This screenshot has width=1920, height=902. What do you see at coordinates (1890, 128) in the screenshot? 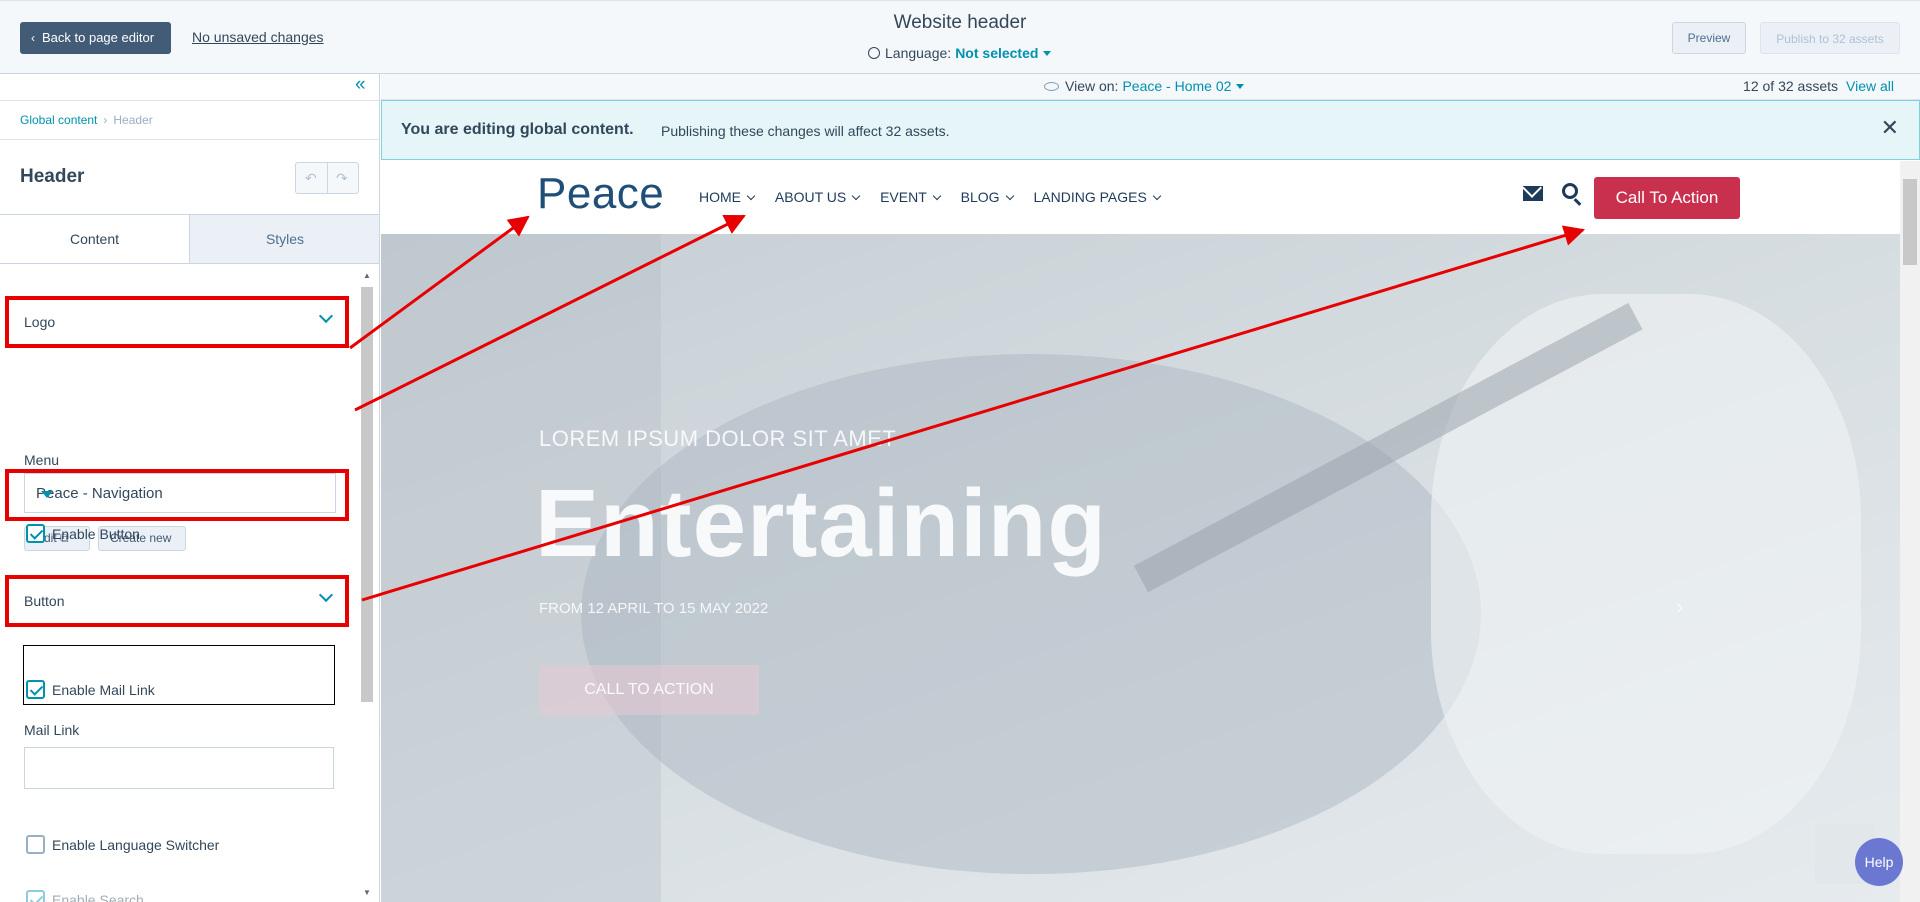
I see `close-icon: ✕` at bounding box center [1890, 128].